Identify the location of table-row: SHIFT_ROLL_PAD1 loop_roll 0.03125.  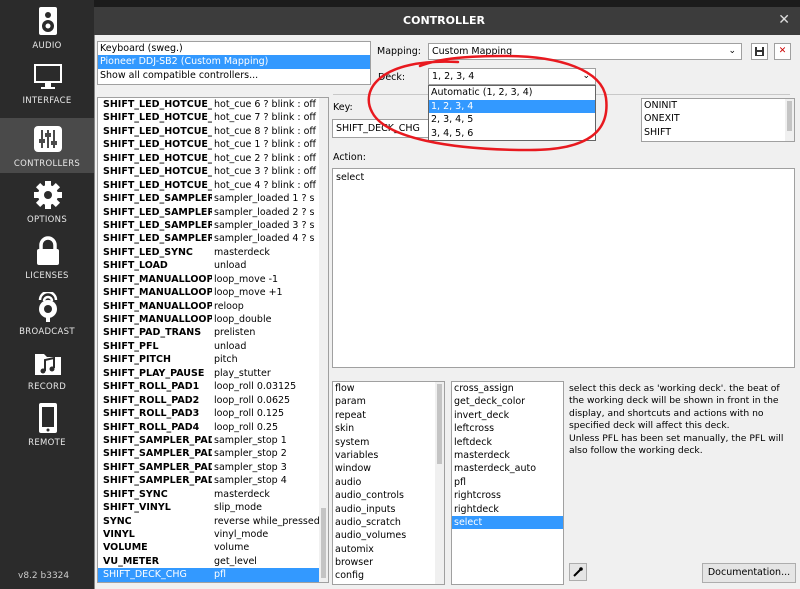
(213, 386).